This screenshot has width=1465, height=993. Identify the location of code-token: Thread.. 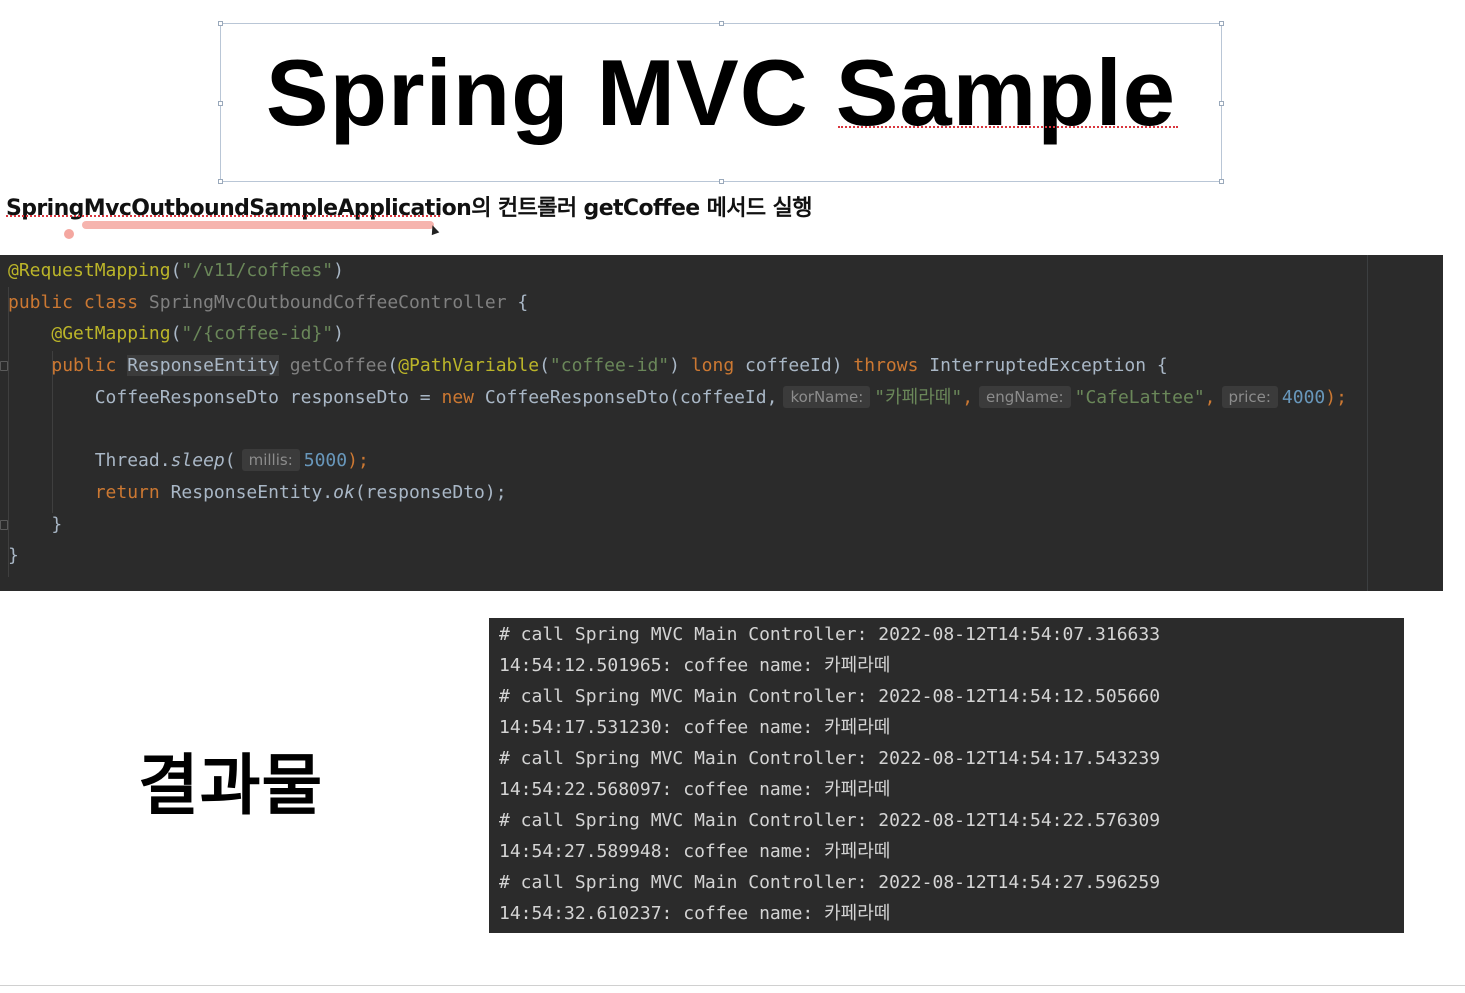
(132, 461).